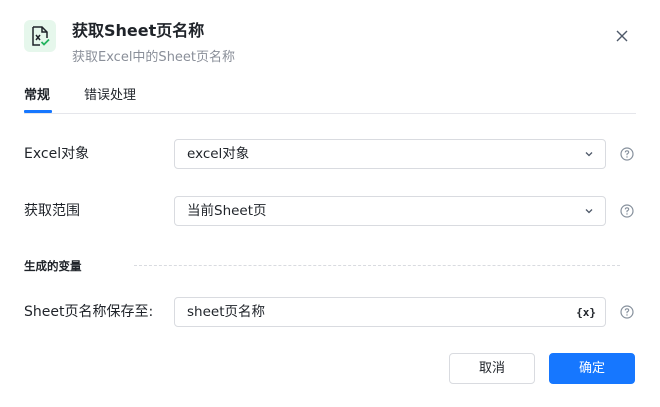 The image size is (660, 407). What do you see at coordinates (622, 36) in the screenshot?
I see `close-icon` at bounding box center [622, 36].